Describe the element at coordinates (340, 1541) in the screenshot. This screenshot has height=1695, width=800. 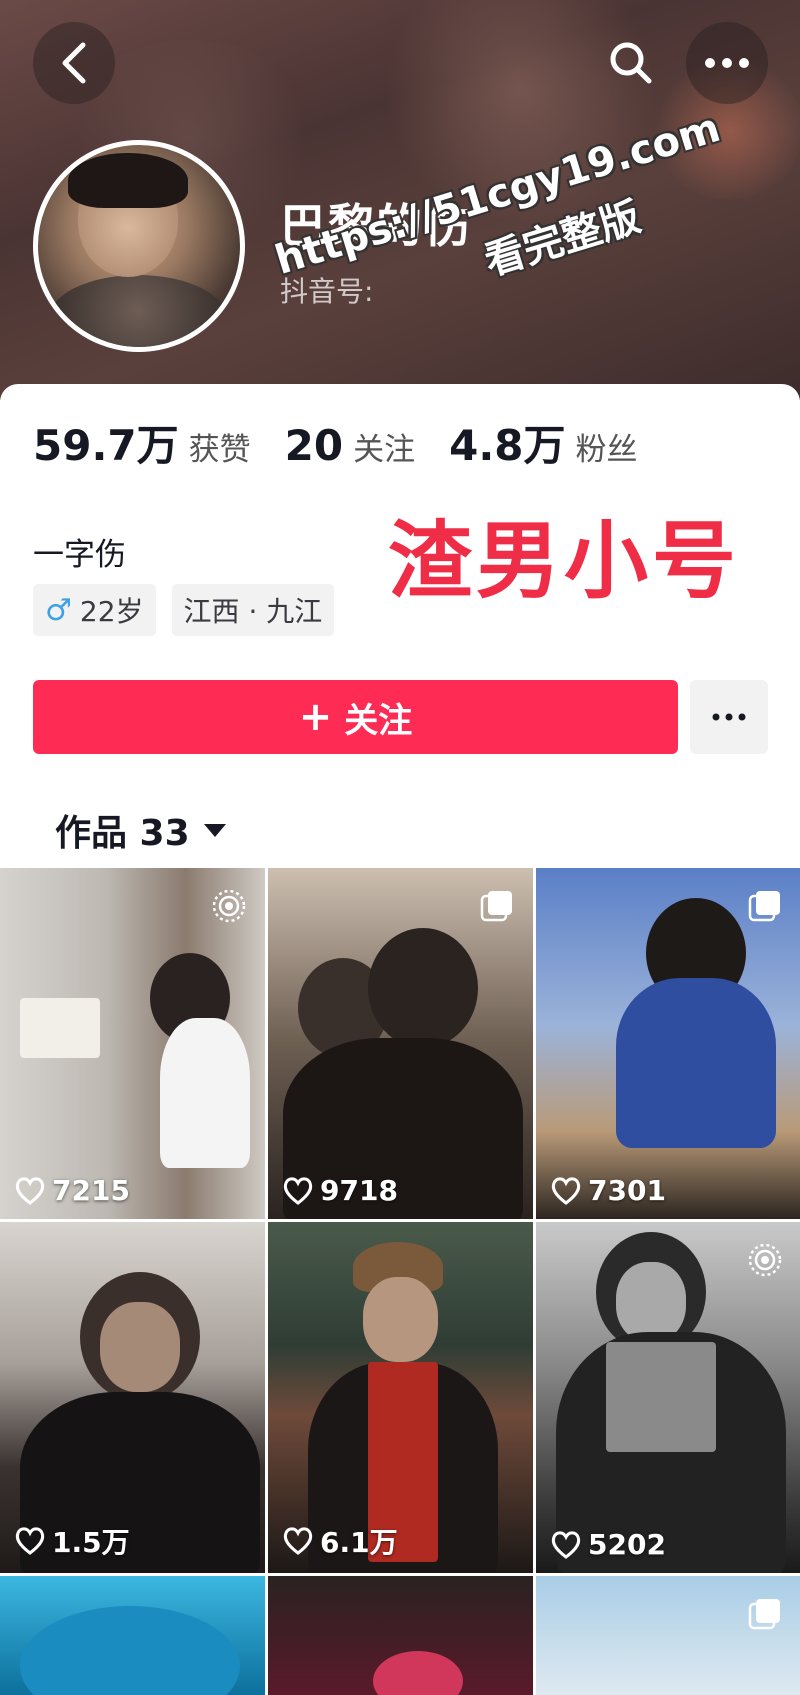
I see `like-count: 6.1万` at that location.